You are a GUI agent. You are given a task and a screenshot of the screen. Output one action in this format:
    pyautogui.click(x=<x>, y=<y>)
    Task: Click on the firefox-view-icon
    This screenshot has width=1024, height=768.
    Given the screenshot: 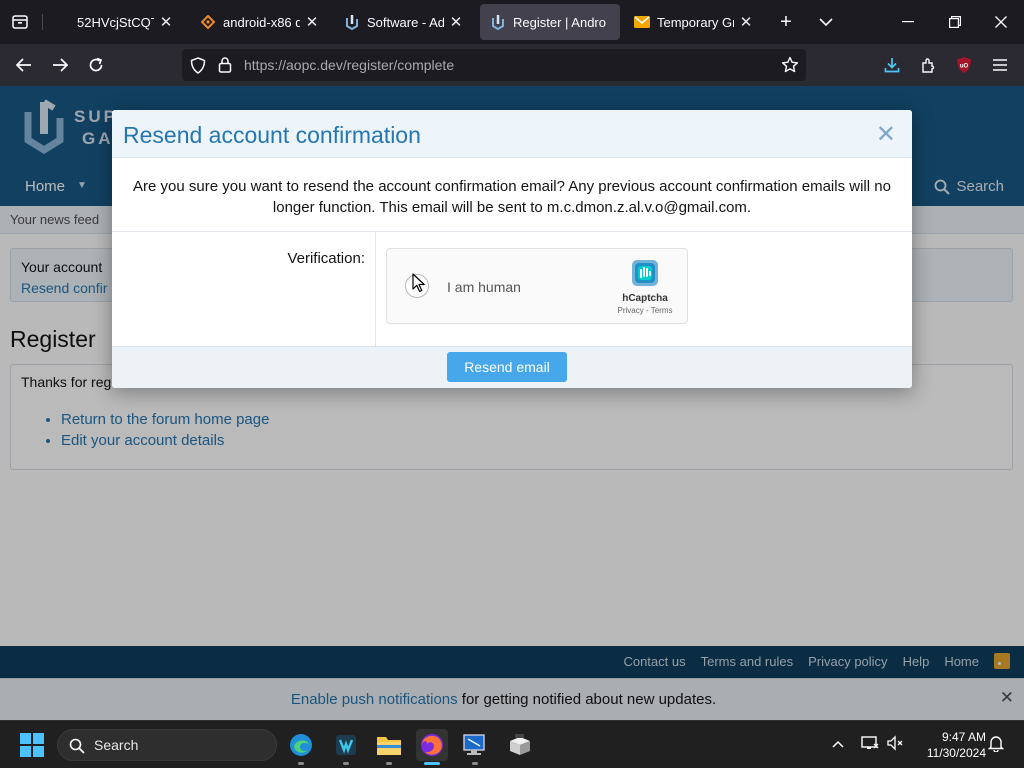 What is the action you would take?
    pyautogui.click(x=20, y=22)
    